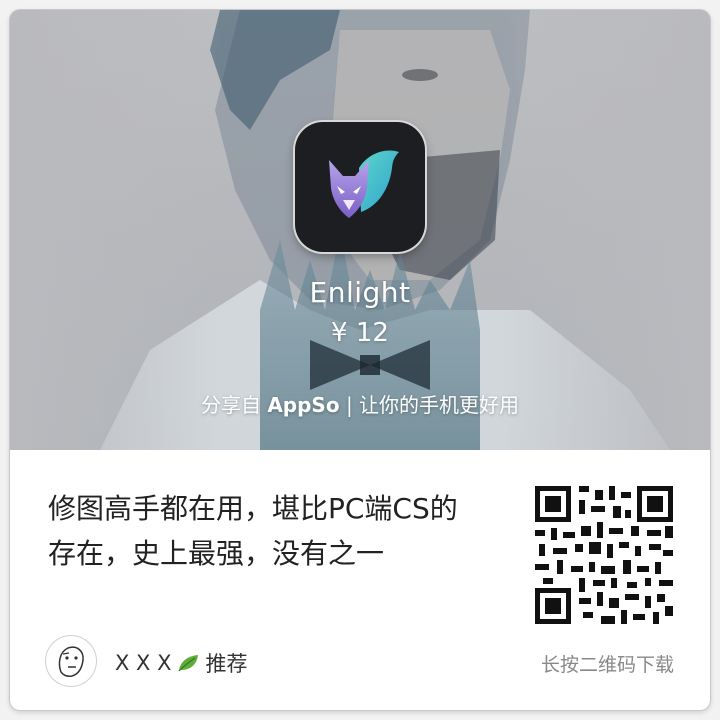  Describe the element at coordinates (253, 508) in the screenshot. I see `description-line: 修图高手都在用，堪比PC端CS的` at that location.